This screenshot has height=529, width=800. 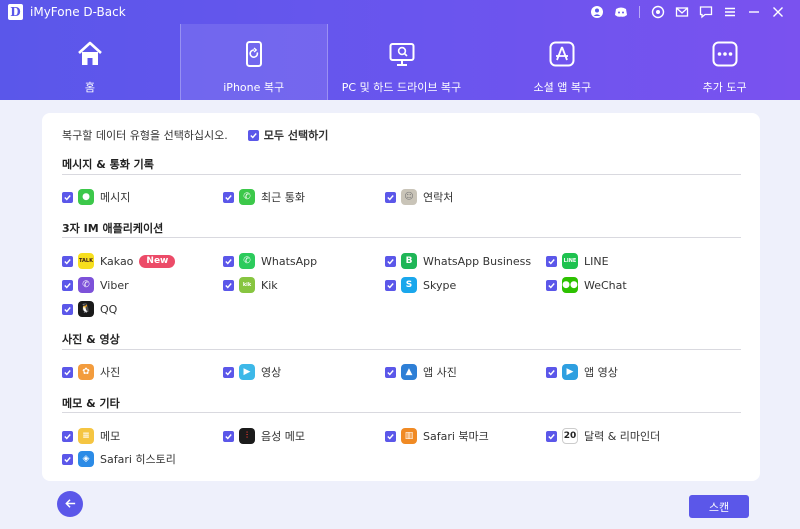 What do you see at coordinates (247, 436) in the screenshot?
I see `voice-memo-icon: ⫶` at bounding box center [247, 436].